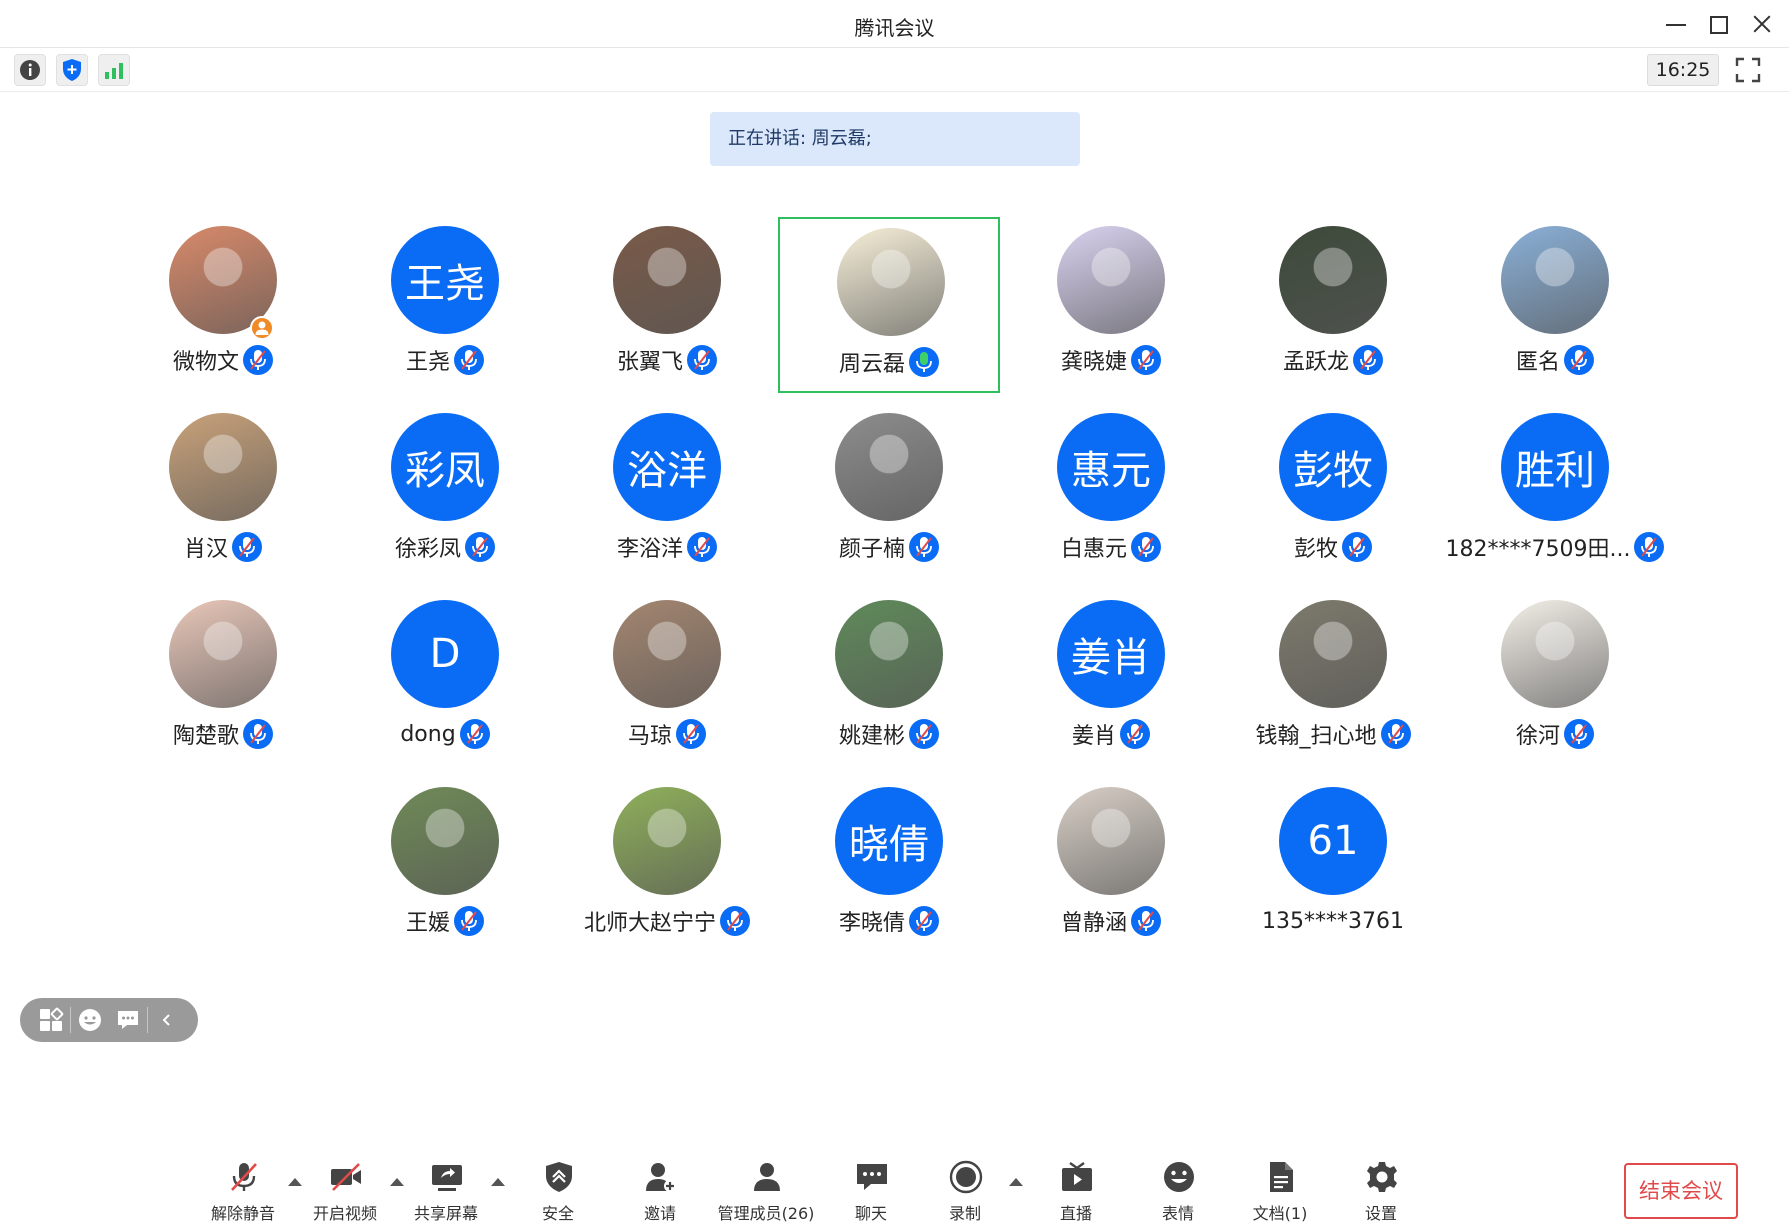  I want to click on info-icon, so click(30, 70).